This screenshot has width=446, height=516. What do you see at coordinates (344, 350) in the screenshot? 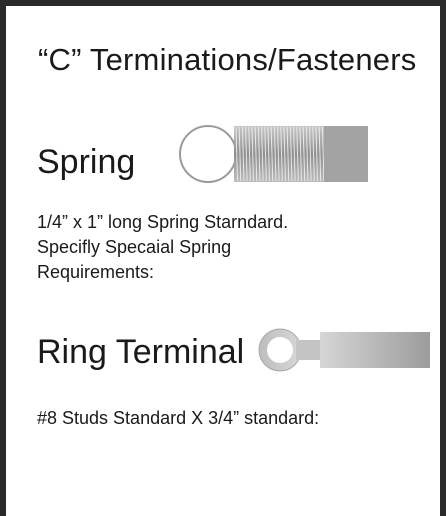
I see `ring-terminal-icon` at bounding box center [344, 350].